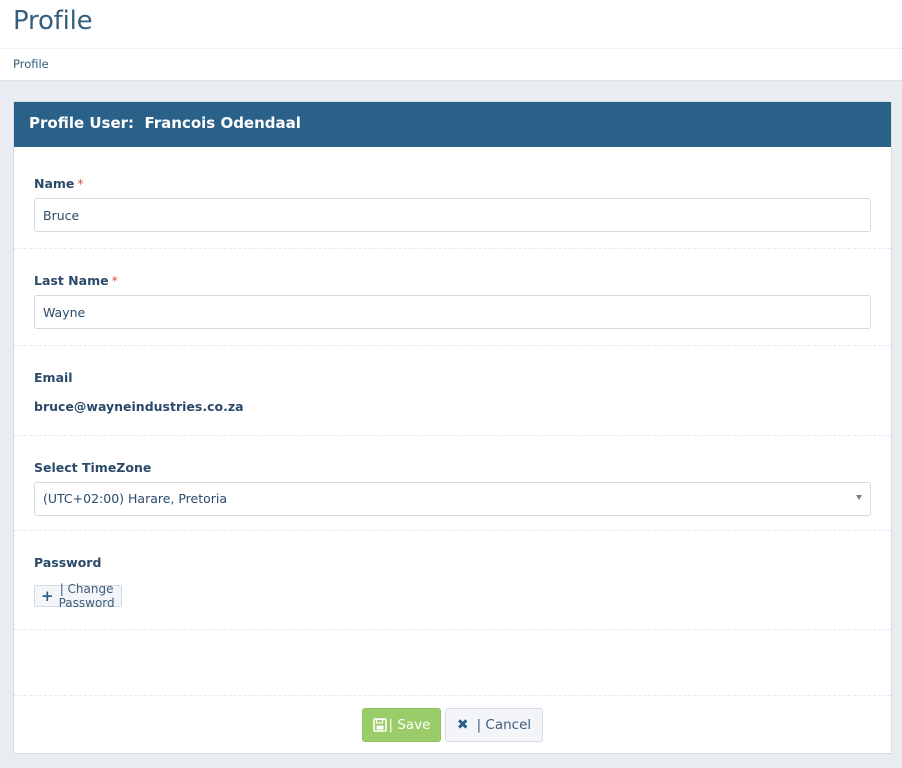  What do you see at coordinates (452, 392) in the screenshot?
I see `email-field-group: Email bruce@wayneindustries.co.za` at bounding box center [452, 392].